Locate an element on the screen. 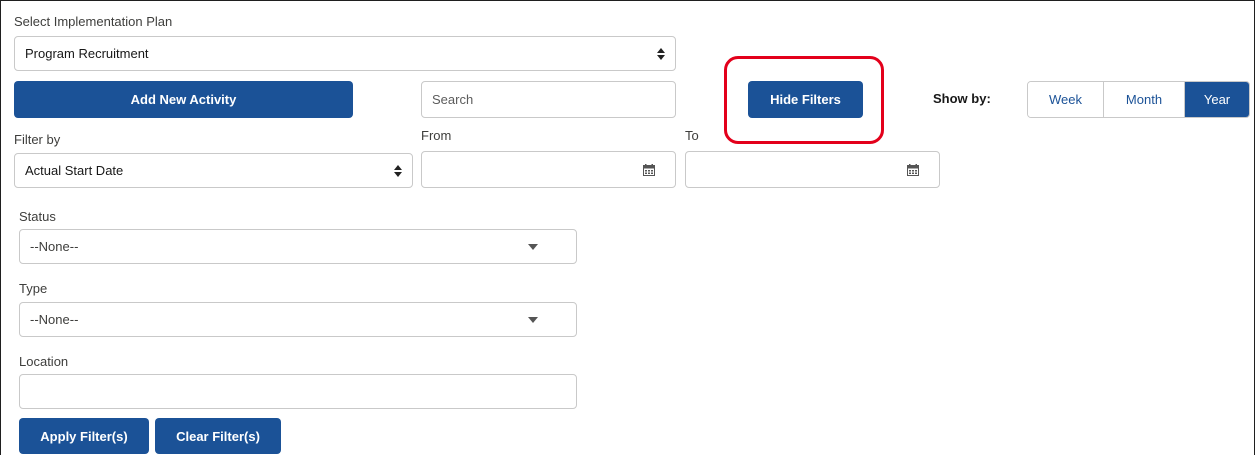 This screenshot has width=1257, height=455. show-by-year: Year is located at coordinates (1216, 99).